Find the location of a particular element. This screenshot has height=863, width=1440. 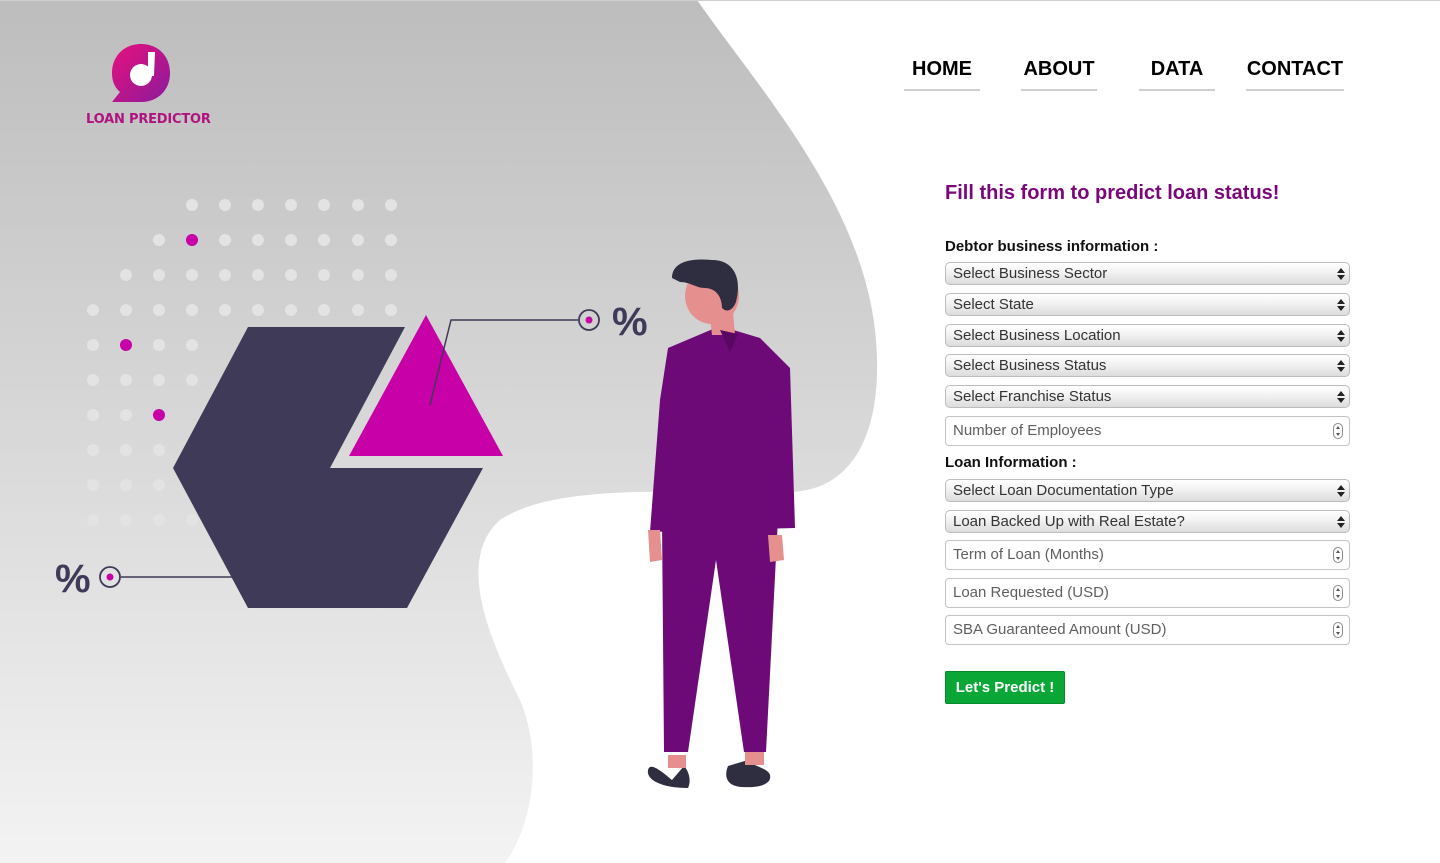

loan-doc-type-select: Select Loan Documentation Type is located at coordinates (1147, 490).